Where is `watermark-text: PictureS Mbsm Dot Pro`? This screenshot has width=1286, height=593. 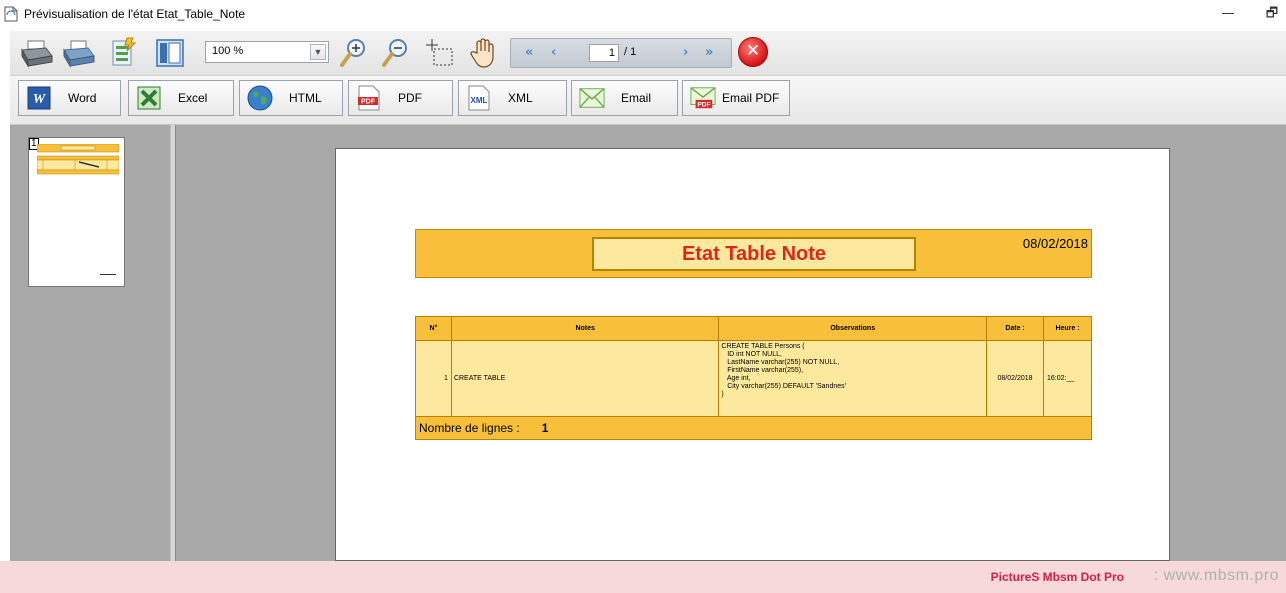
watermark-text: PictureS Mbsm Dot Pro is located at coordinates (1057, 577).